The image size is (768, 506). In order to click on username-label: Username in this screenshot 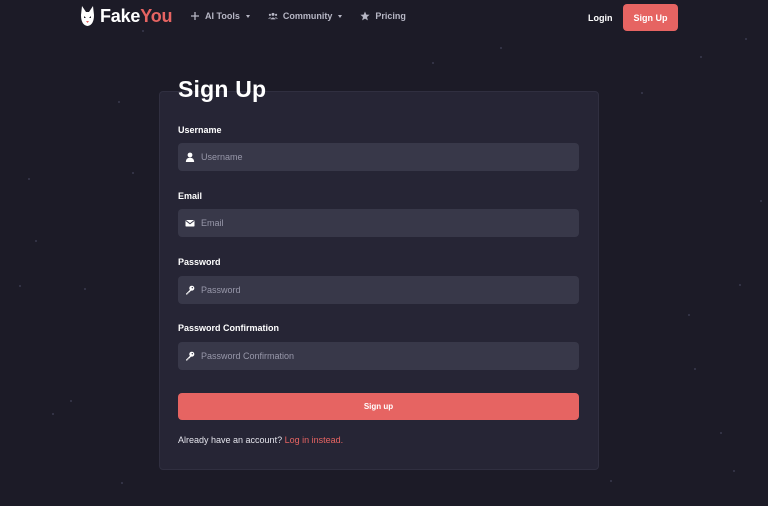, I will do `click(200, 130)`.